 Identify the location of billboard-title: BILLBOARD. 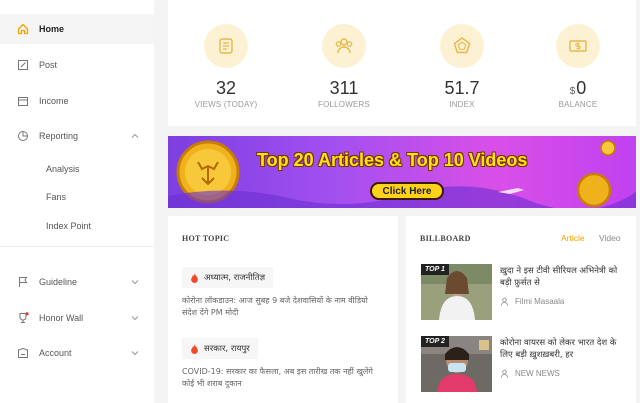
(445, 238).